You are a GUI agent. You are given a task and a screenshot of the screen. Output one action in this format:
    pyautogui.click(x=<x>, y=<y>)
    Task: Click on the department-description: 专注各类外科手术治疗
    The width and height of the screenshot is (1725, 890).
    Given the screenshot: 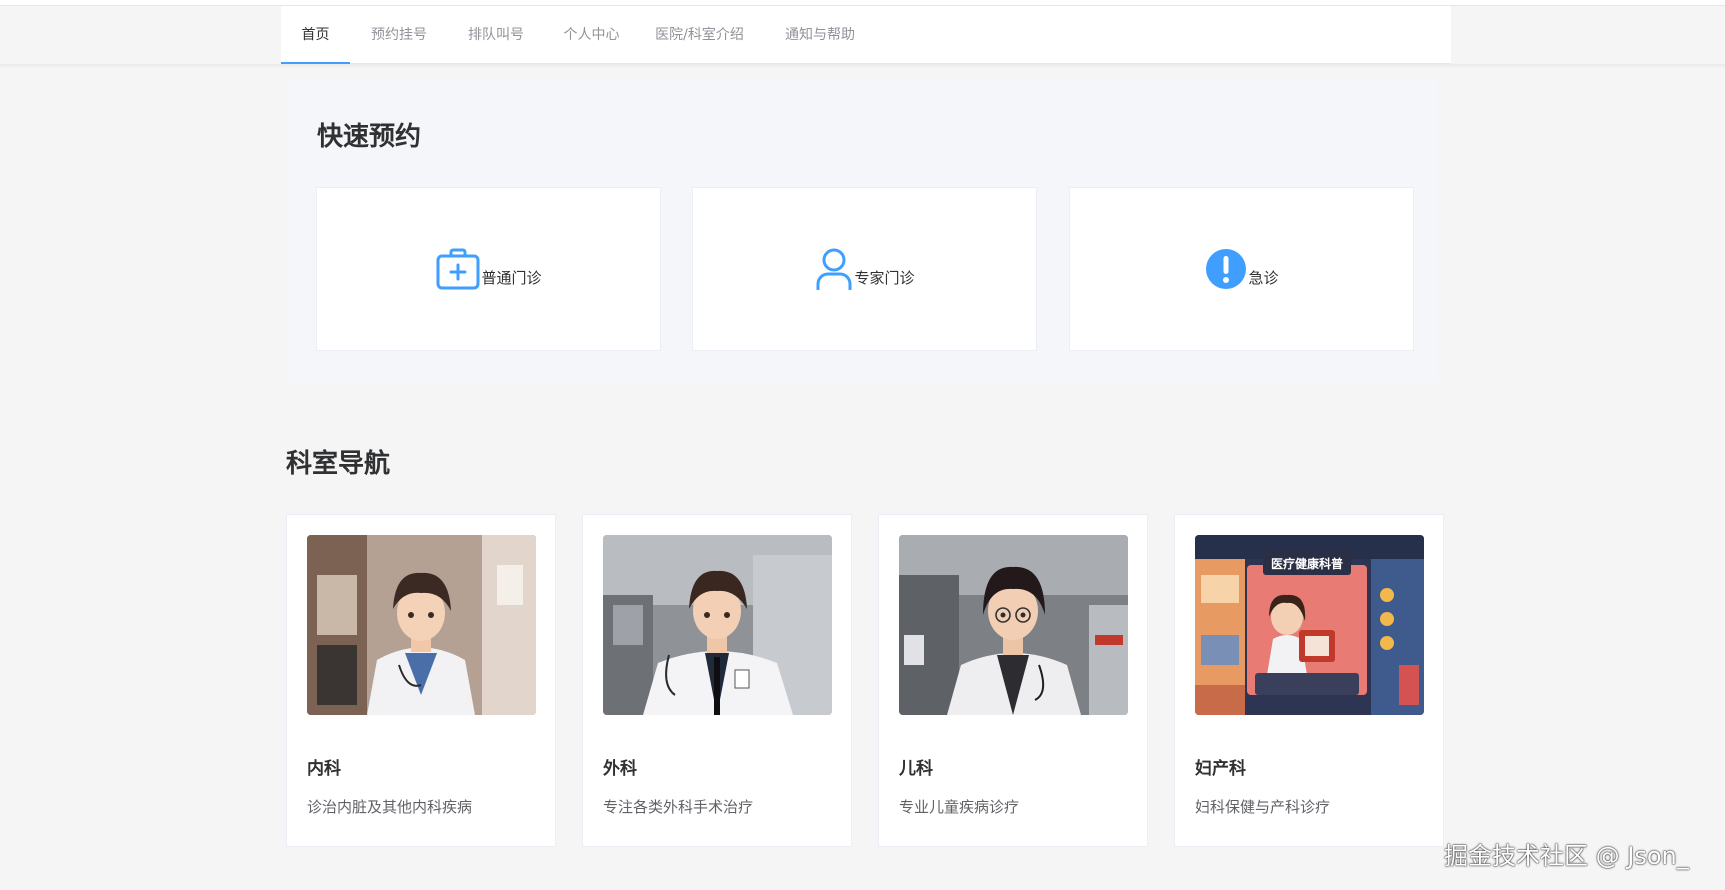 What is the action you would take?
    pyautogui.click(x=678, y=807)
    